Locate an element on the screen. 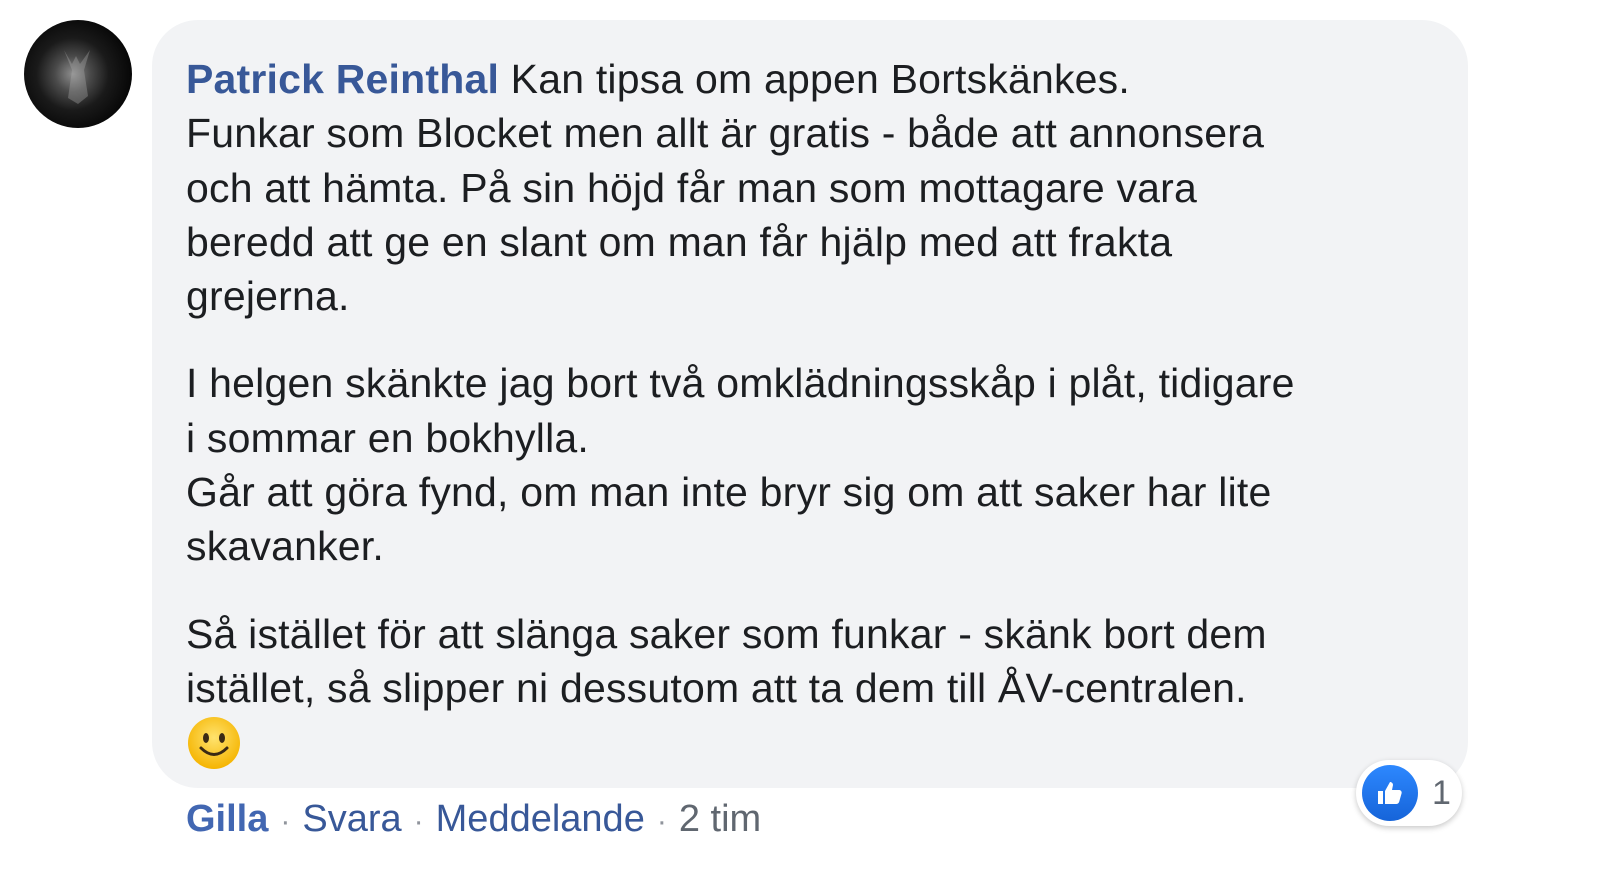  comment-actions: Gilla · Svara · Meddelande · 2 tim is located at coordinates (473, 820).